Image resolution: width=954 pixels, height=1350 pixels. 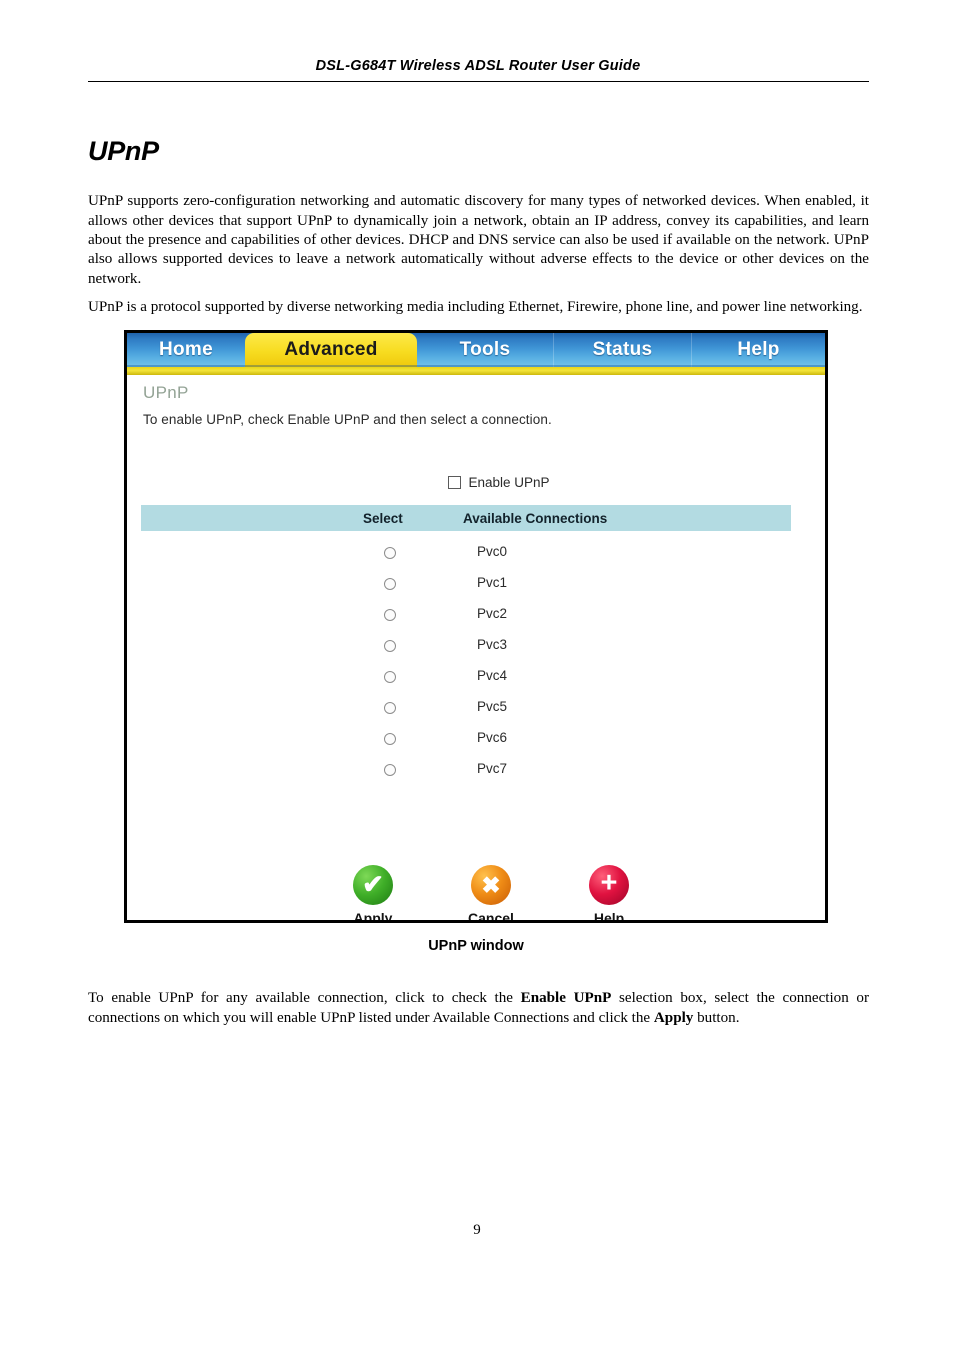 I want to click on table-row: Pvc6, so click(x=466, y=742).